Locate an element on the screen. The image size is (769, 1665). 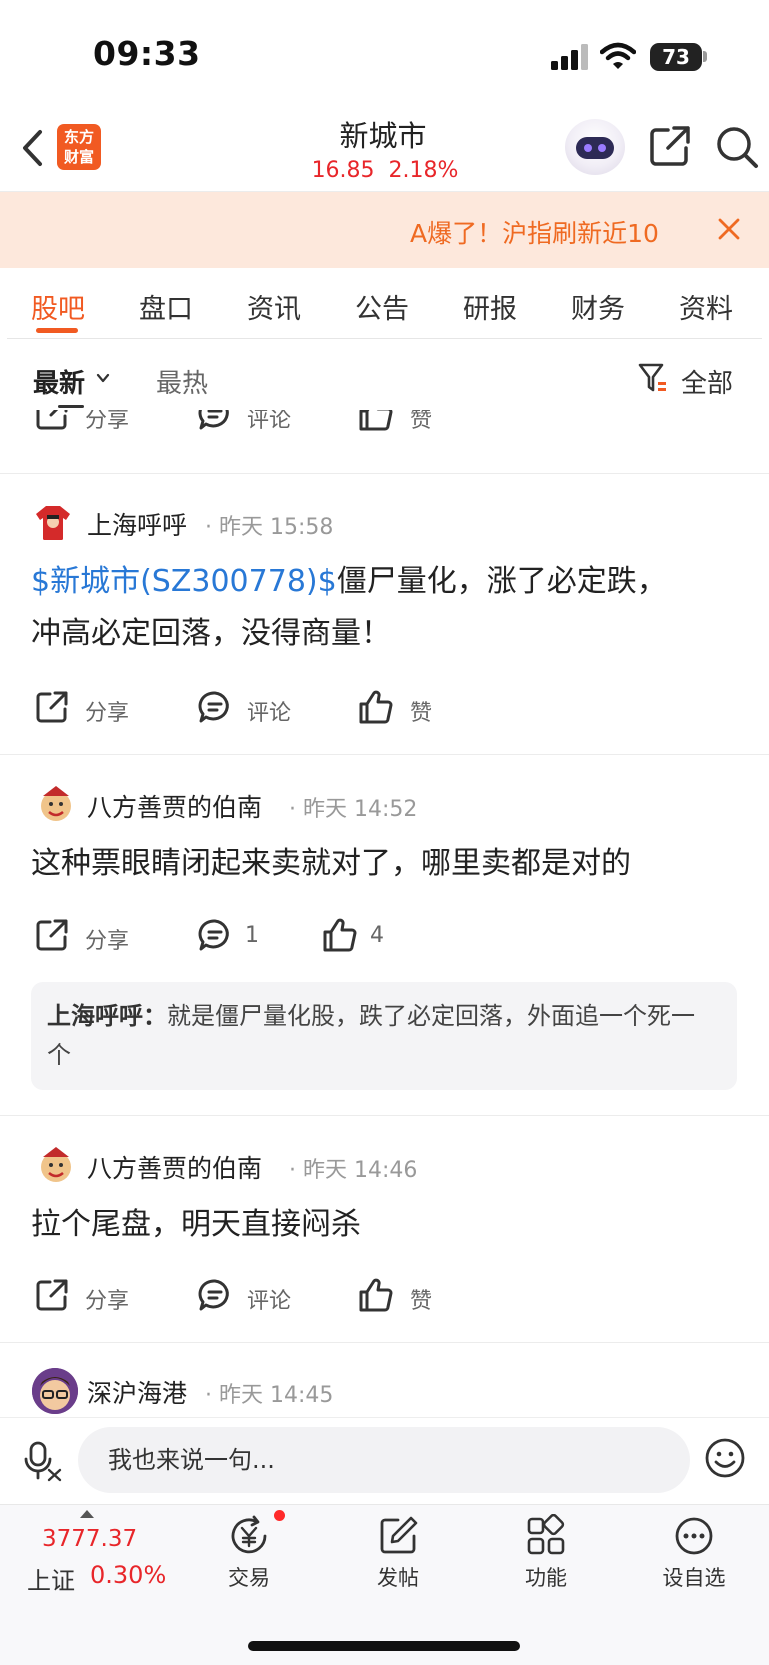
more-icon is located at coordinates (694, 1536).